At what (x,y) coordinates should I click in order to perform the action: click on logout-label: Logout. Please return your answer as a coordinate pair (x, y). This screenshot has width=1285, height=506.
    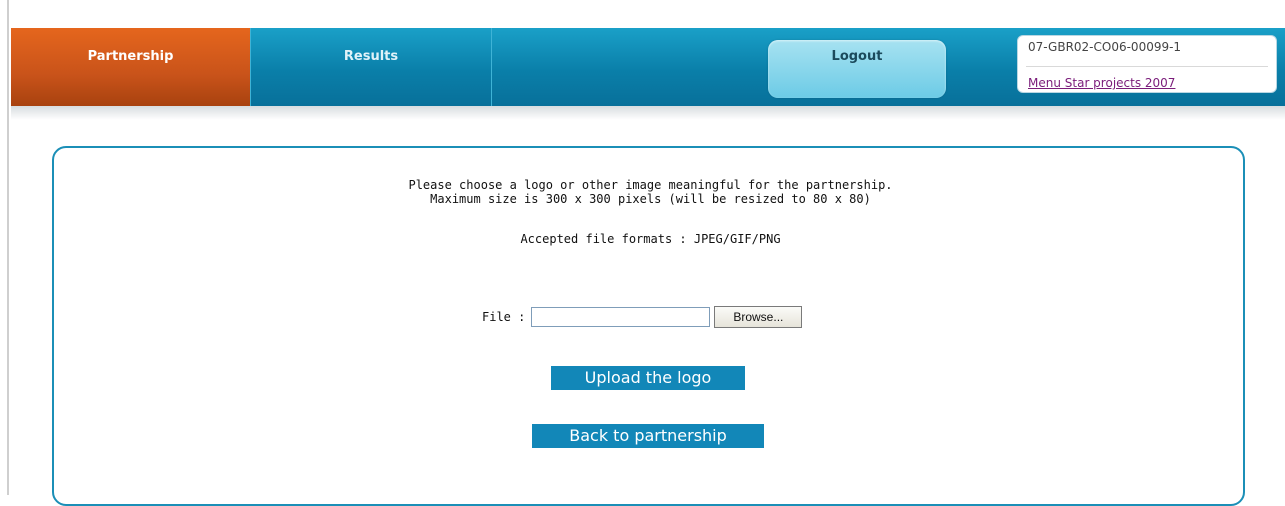
    Looking at the image, I should click on (857, 56).